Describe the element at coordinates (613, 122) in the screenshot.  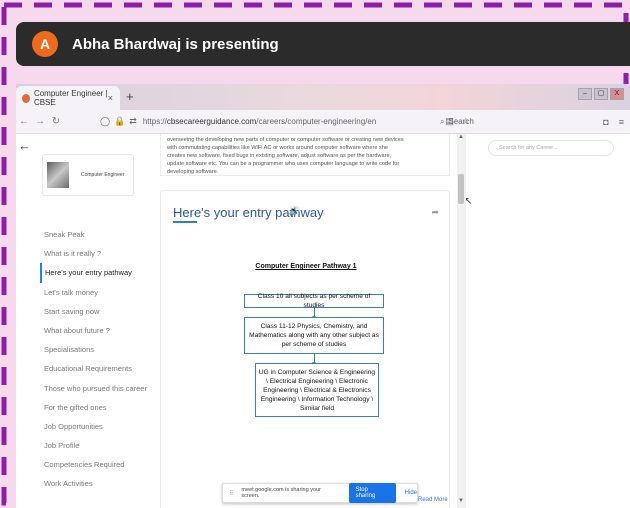
I see `toolbar-right: ◘ ≡` at that location.